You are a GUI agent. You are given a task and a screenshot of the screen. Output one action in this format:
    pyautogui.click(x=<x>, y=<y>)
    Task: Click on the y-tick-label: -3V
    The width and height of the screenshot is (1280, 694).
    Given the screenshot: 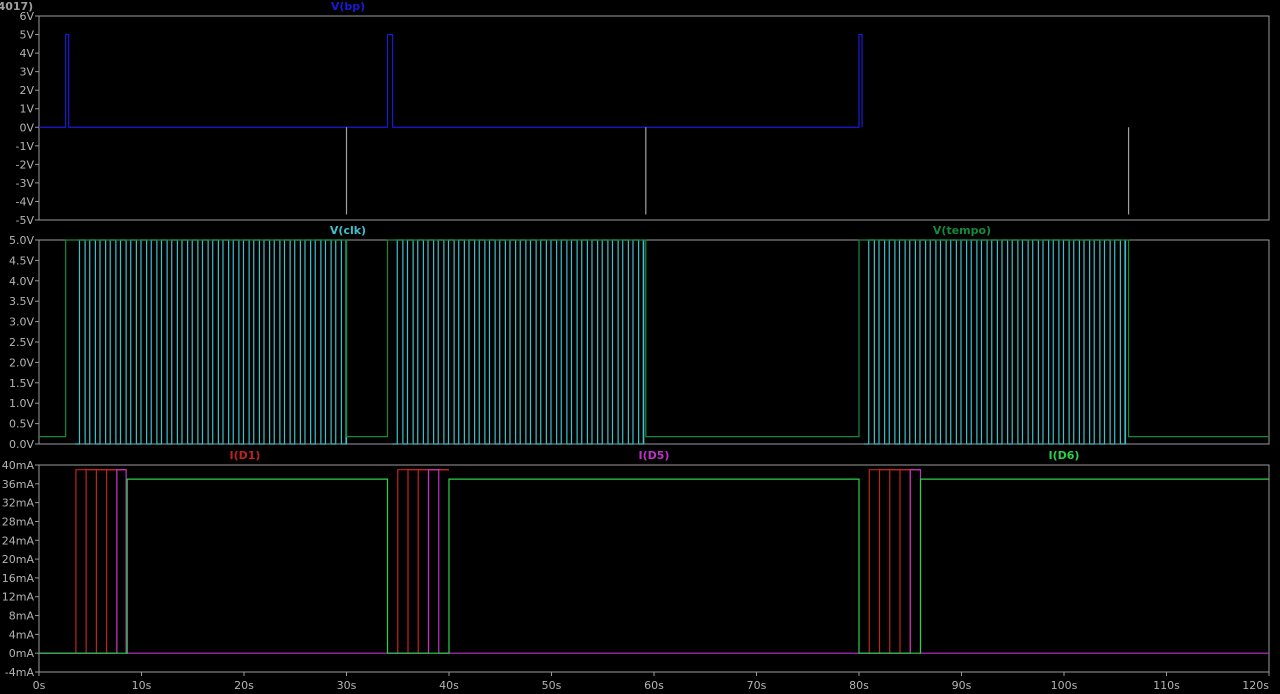 What is the action you would take?
    pyautogui.click(x=25, y=183)
    